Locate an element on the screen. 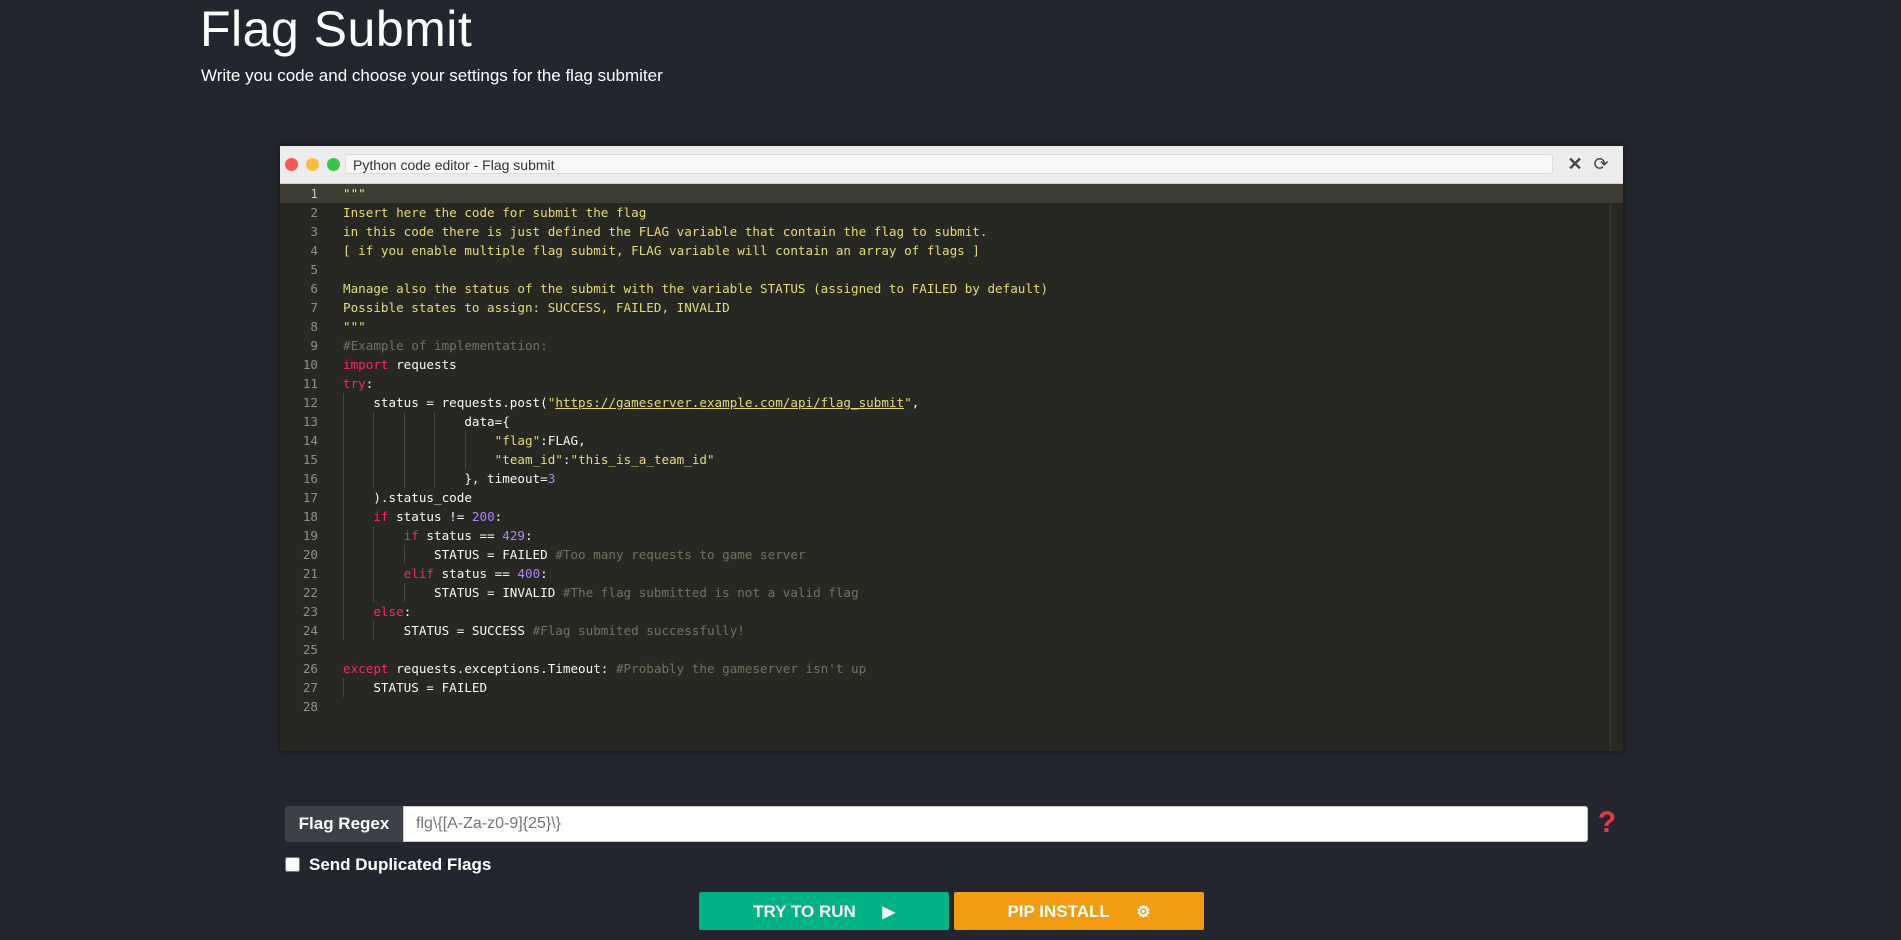  flag-regex-input is located at coordinates (995, 824).